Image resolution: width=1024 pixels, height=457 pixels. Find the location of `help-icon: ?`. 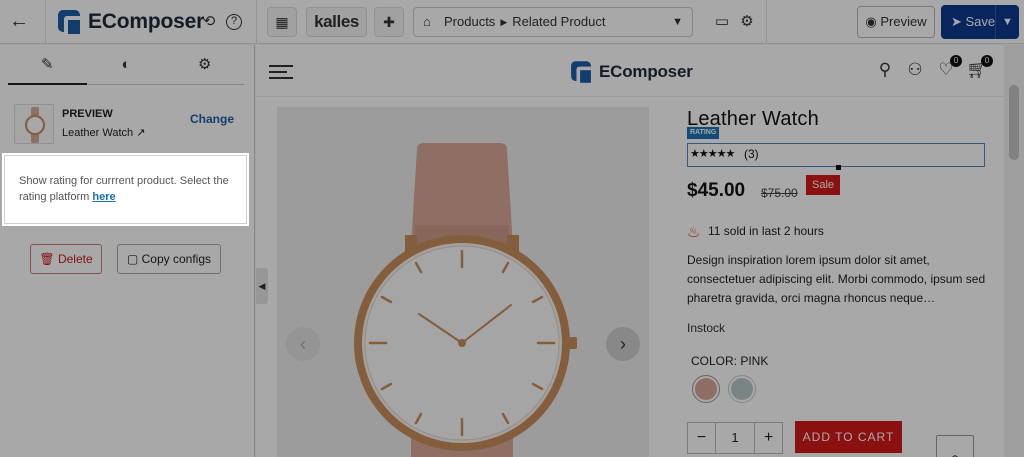

help-icon: ? is located at coordinates (234, 22).